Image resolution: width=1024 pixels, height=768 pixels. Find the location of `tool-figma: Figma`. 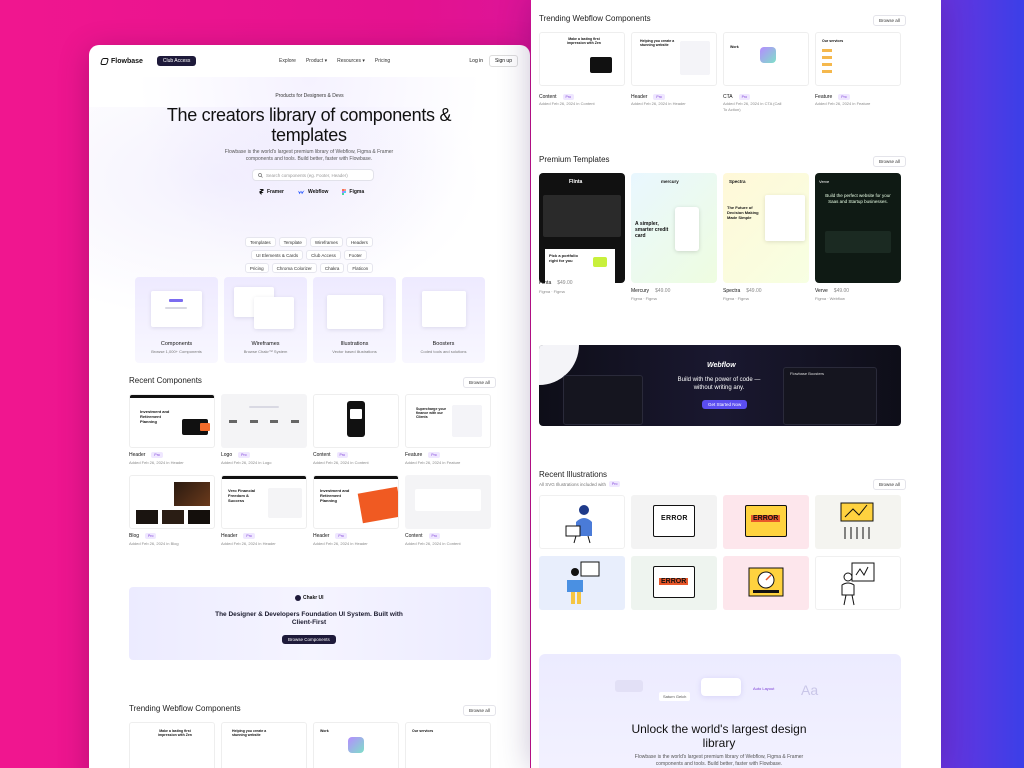

tool-figma: Figma is located at coordinates (353, 192).